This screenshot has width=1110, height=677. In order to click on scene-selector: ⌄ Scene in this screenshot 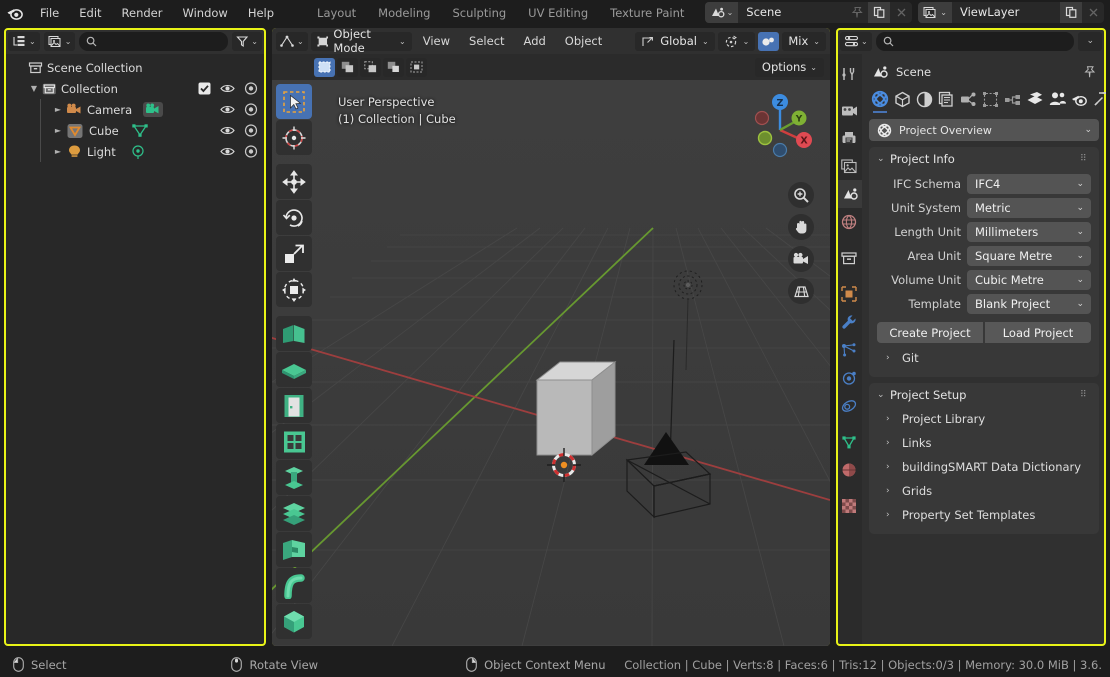, I will do `click(808, 12)`.